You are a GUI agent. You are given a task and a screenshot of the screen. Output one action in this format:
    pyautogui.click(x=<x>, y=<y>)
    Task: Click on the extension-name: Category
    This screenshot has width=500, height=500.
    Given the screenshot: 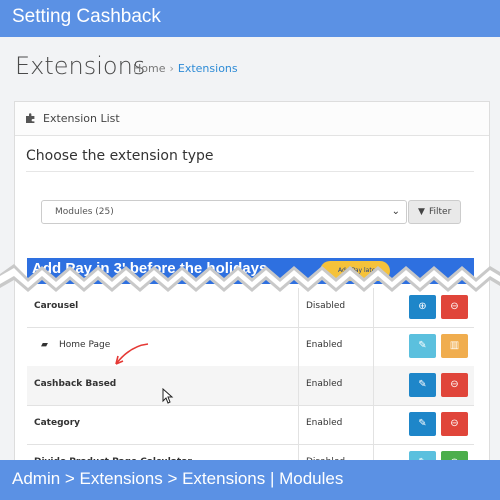 What is the action you would take?
    pyautogui.click(x=57, y=423)
    